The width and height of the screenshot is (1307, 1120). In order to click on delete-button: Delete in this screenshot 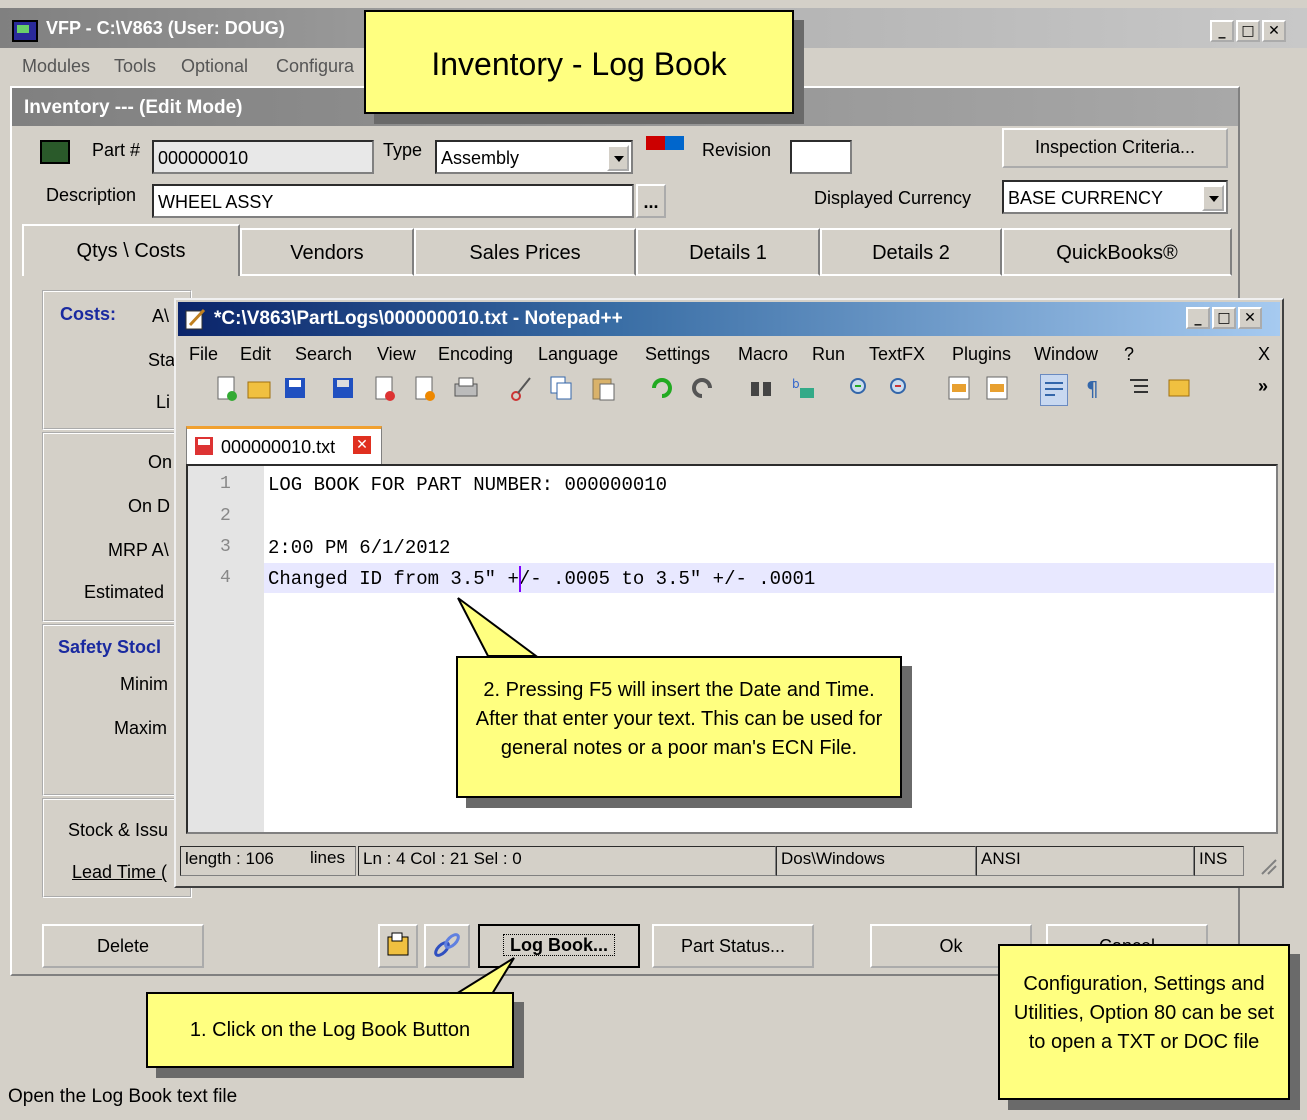, I will do `click(123, 946)`.